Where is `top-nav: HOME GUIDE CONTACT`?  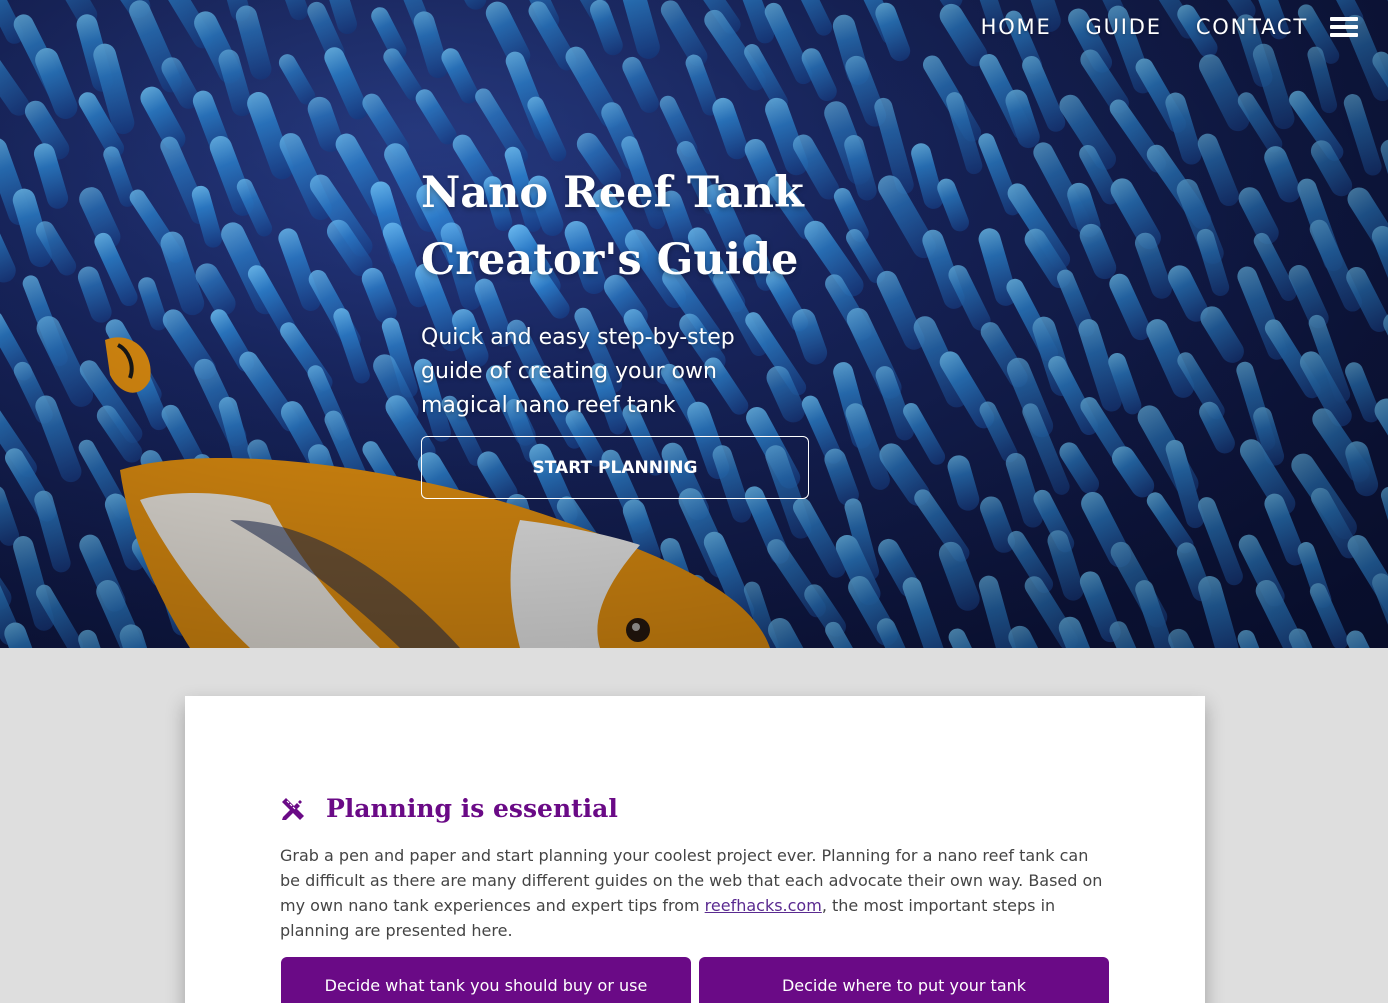
top-nav: HOME GUIDE CONTACT is located at coordinates (1169, 27).